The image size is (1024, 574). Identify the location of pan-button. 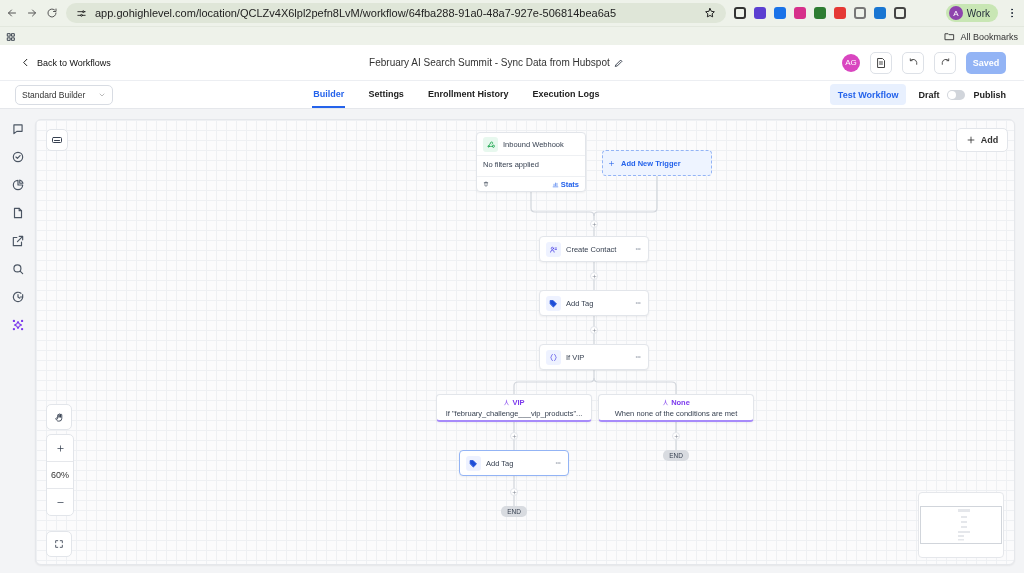
(59, 417).